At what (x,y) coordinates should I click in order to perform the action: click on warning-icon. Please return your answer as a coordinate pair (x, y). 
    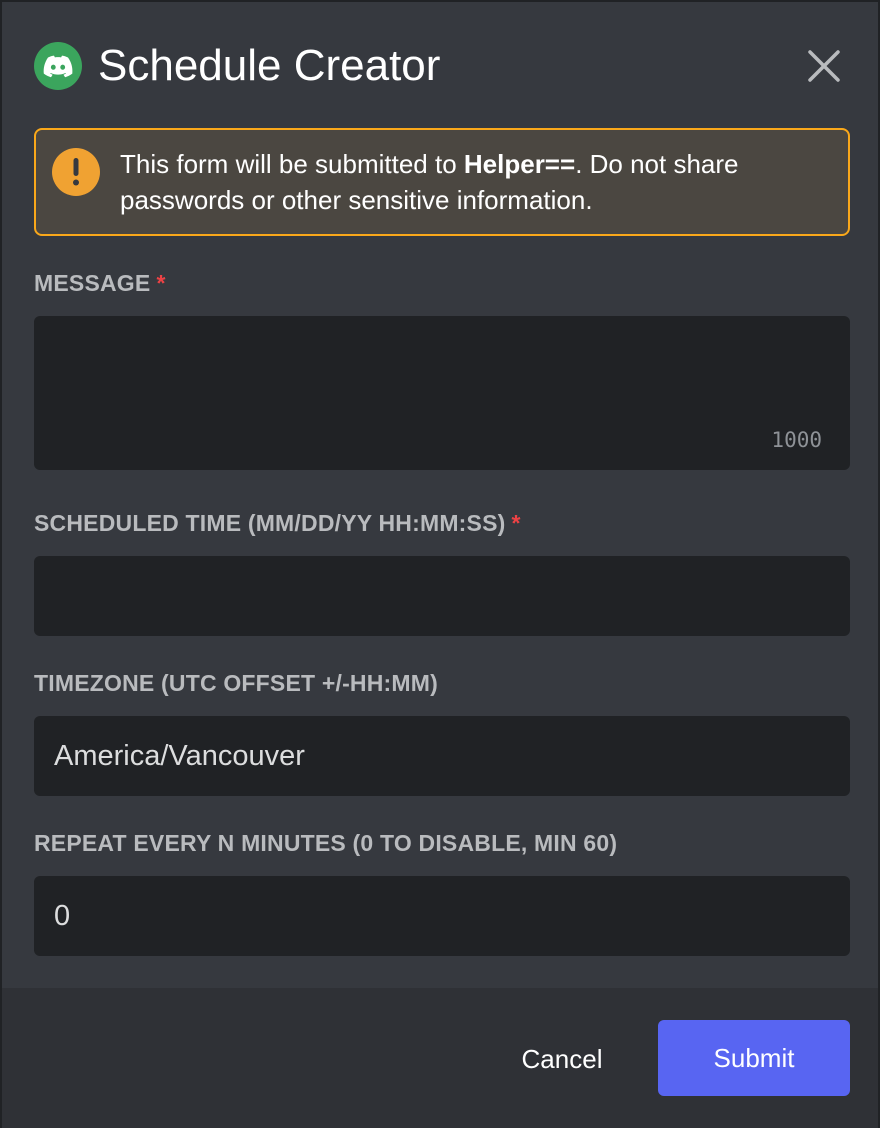
    Looking at the image, I should click on (76, 172).